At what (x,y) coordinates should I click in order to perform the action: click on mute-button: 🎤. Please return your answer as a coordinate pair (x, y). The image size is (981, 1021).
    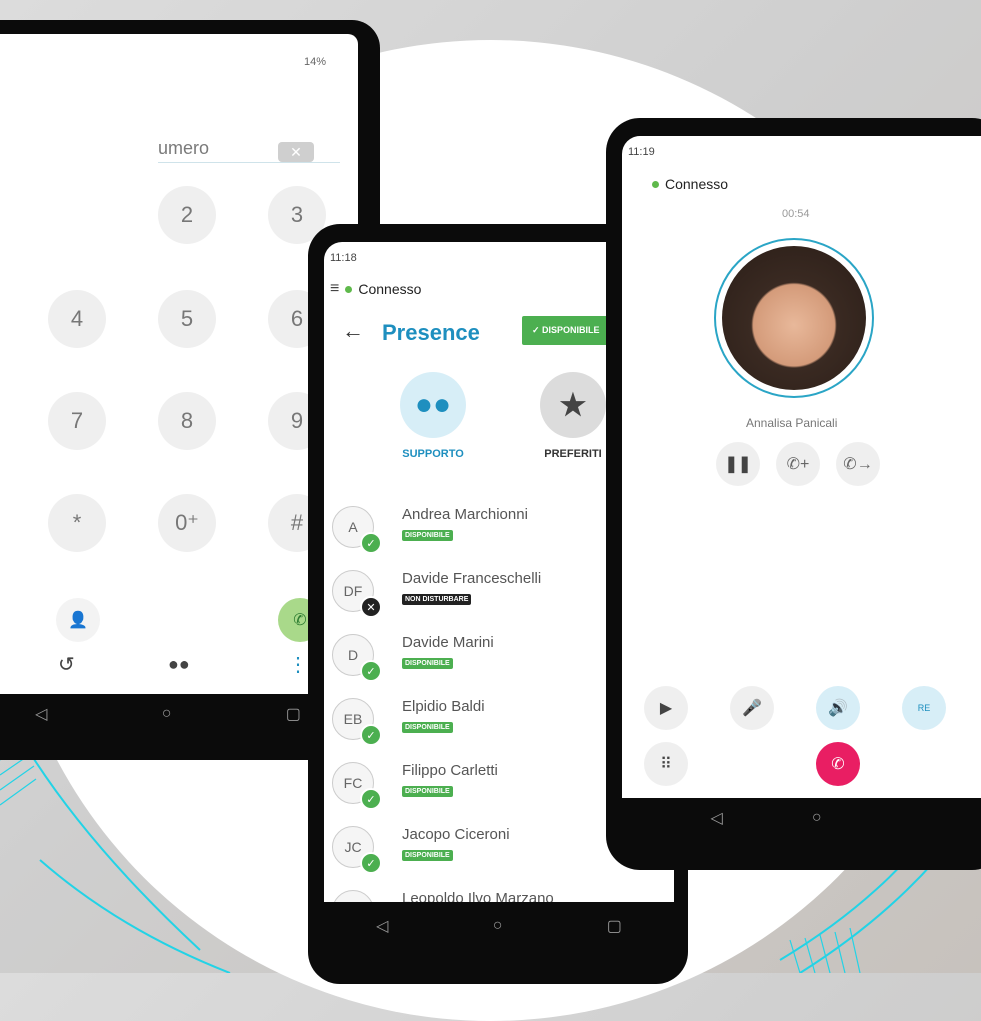
    Looking at the image, I should click on (752, 708).